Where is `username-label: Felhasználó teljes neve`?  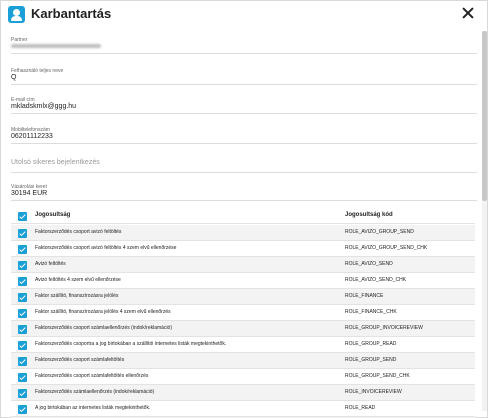
username-label: Felhasználó teljes neve is located at coordinates (37, 71).